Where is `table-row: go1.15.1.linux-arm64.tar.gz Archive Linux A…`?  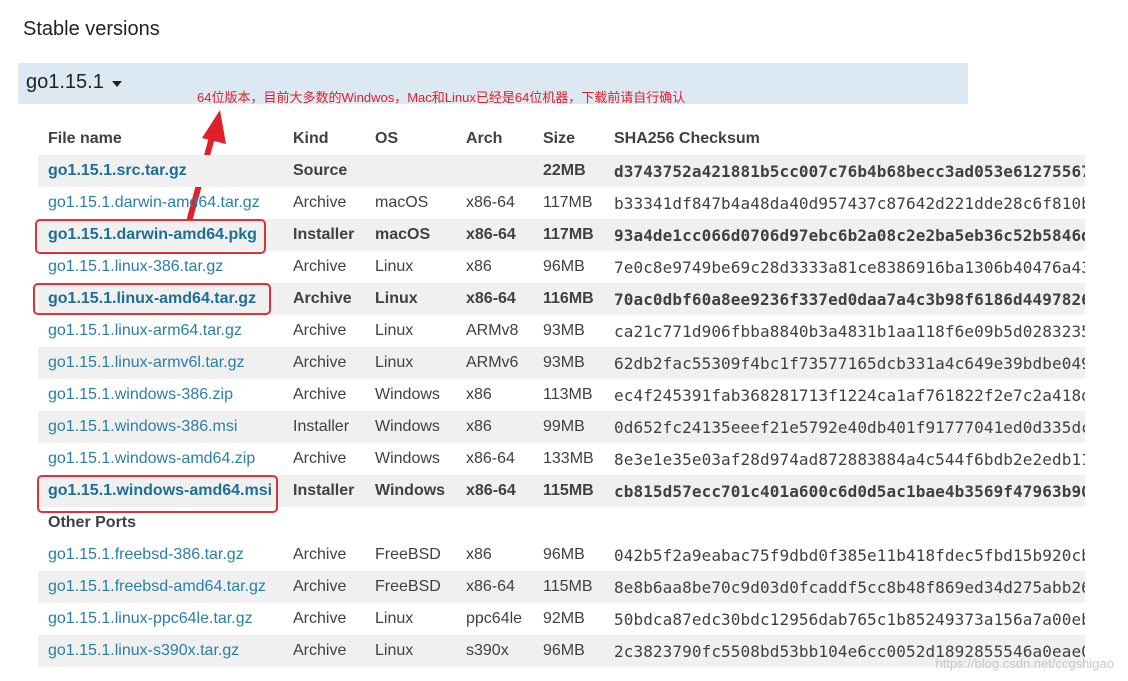
table-row: go1.15.1.linux-arm64.tar.gz Archive Linux A… is located at coordinates (561, 331).